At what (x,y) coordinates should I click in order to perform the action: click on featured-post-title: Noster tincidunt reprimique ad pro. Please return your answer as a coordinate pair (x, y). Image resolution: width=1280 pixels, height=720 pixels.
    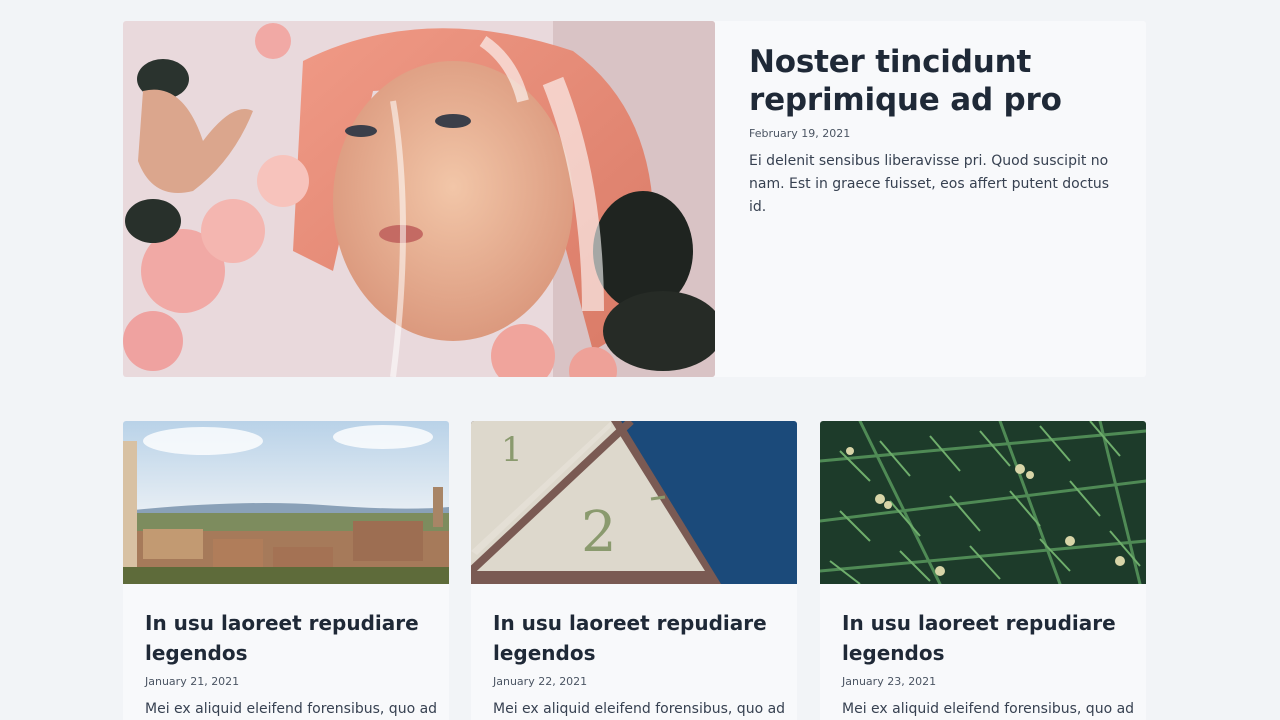
    Looking at the image, I should click on (933, 81).